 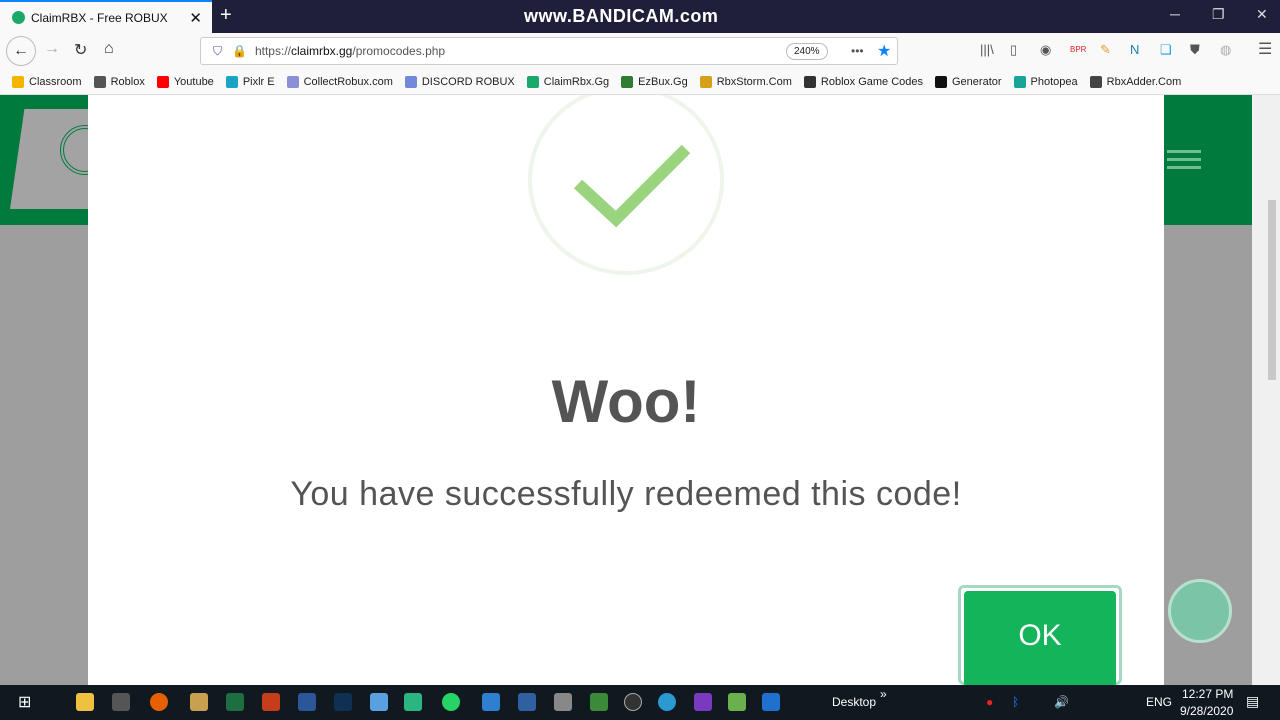 I want to click on forward-button: →, so click(x=52, y=49).